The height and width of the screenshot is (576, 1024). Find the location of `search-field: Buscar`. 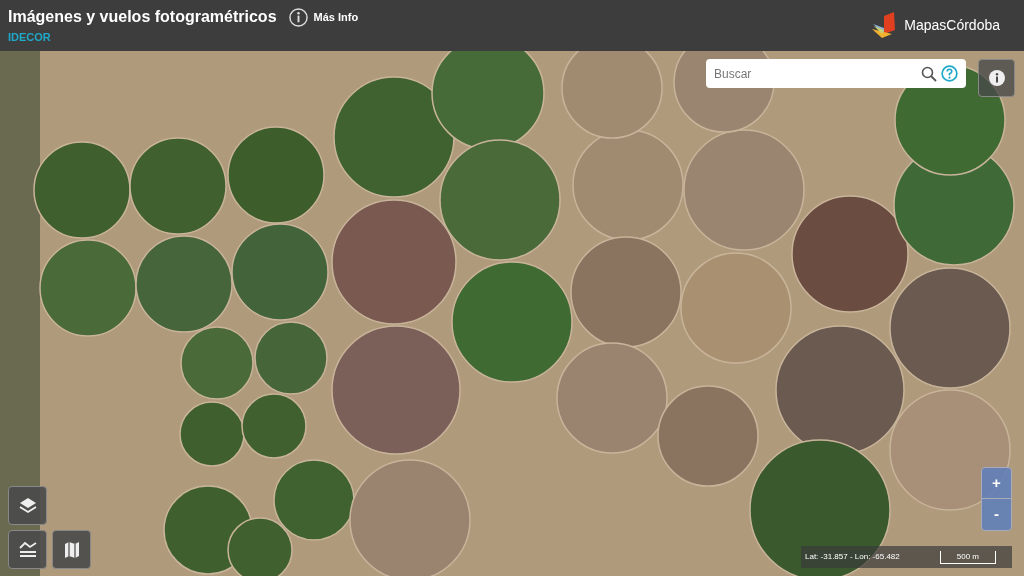

search-field: Buscar is located at coordinates (815, 73).